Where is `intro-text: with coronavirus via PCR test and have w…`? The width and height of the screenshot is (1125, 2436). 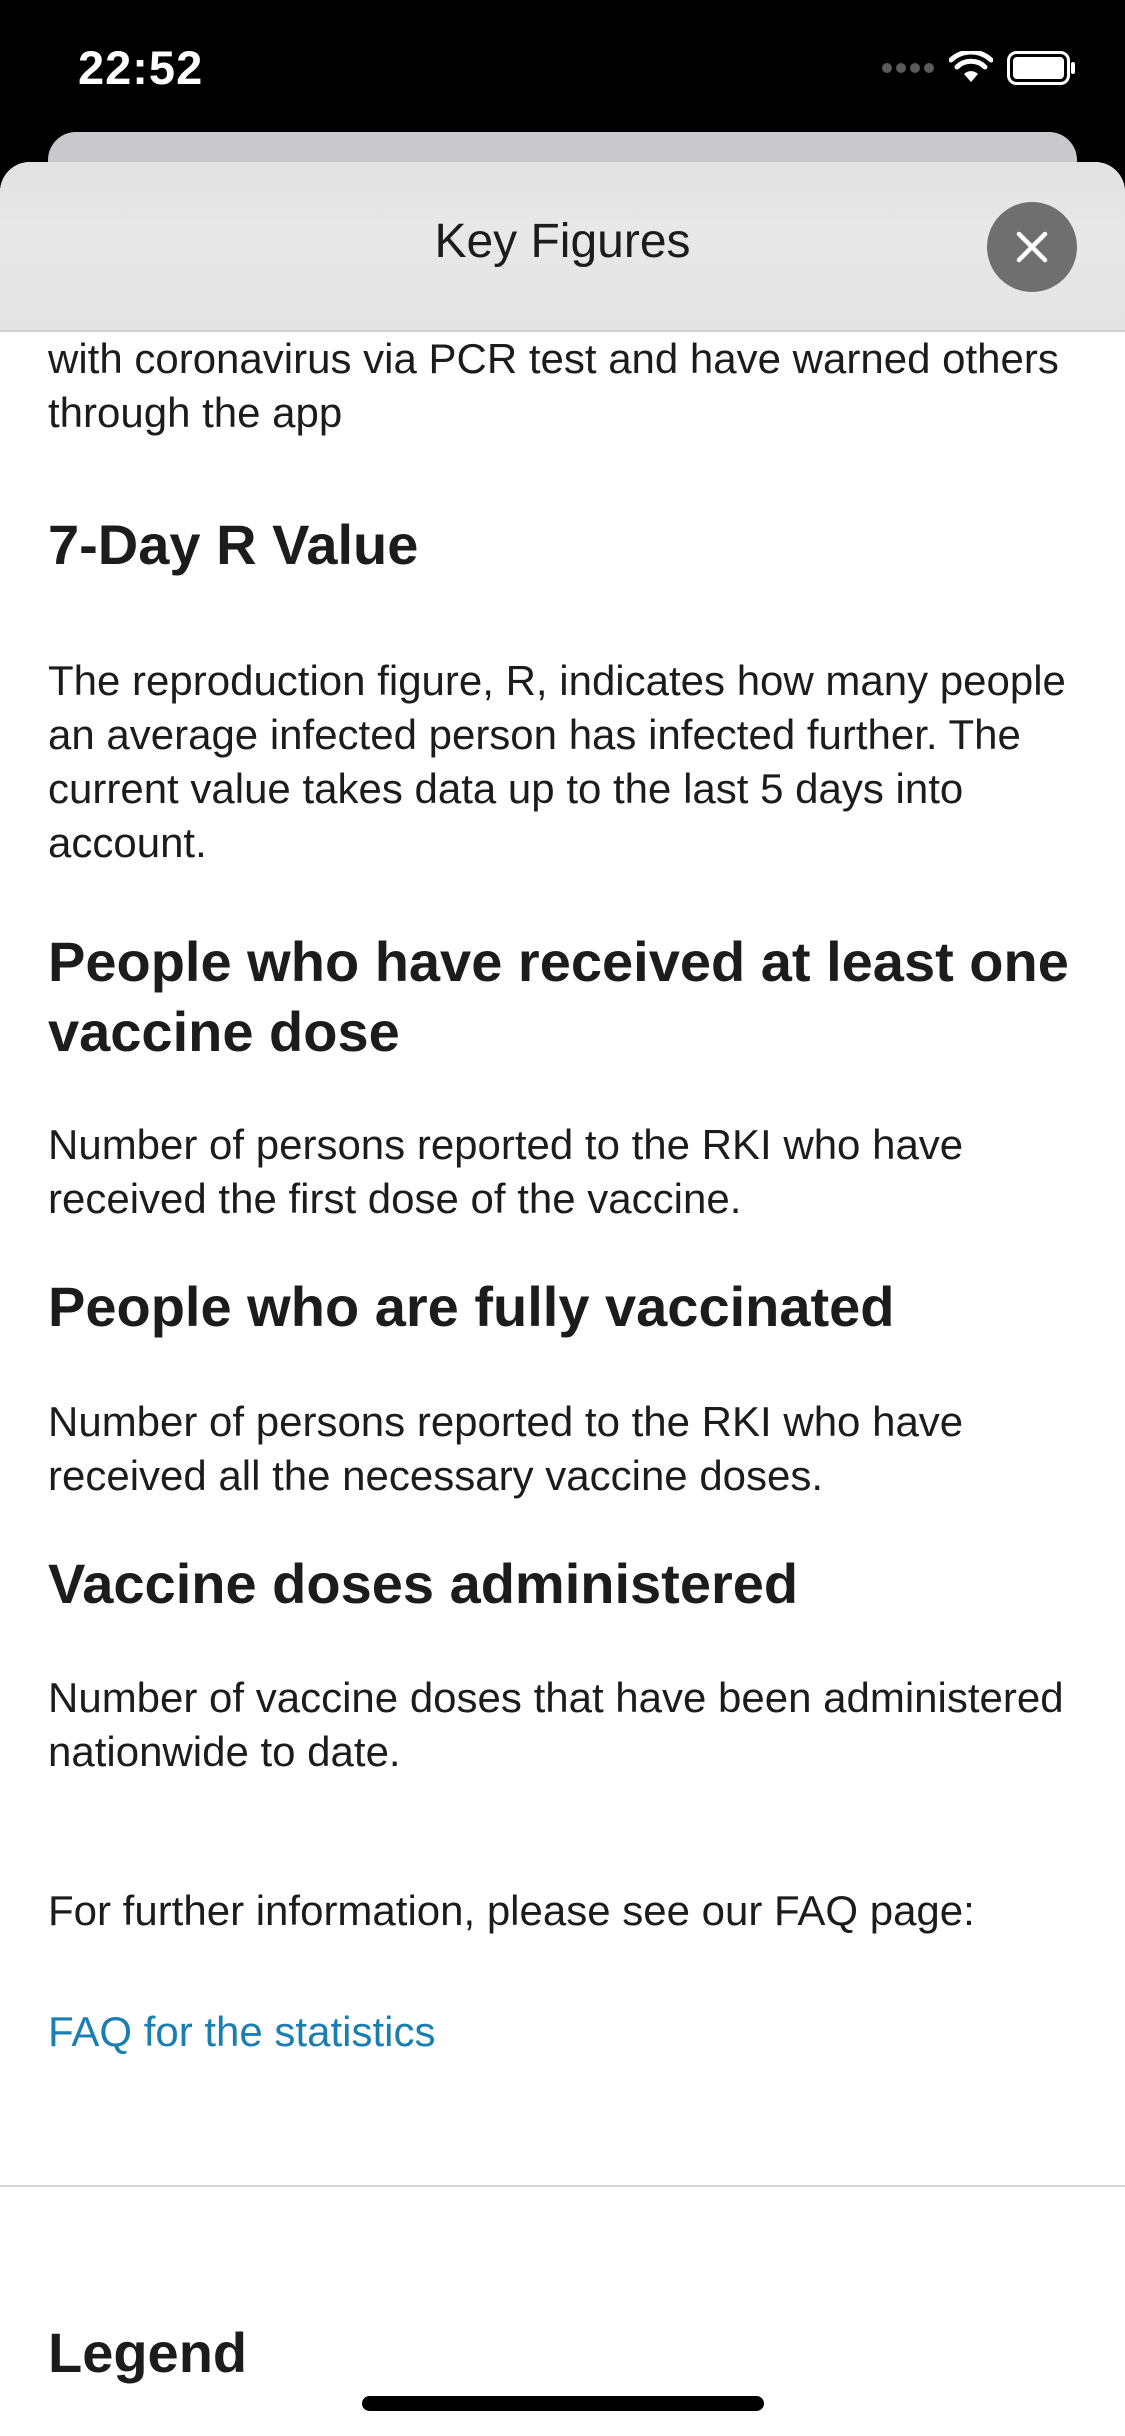
intro-text: with coronavirus via PCR test and have w… is located at coordinates (553, 385).